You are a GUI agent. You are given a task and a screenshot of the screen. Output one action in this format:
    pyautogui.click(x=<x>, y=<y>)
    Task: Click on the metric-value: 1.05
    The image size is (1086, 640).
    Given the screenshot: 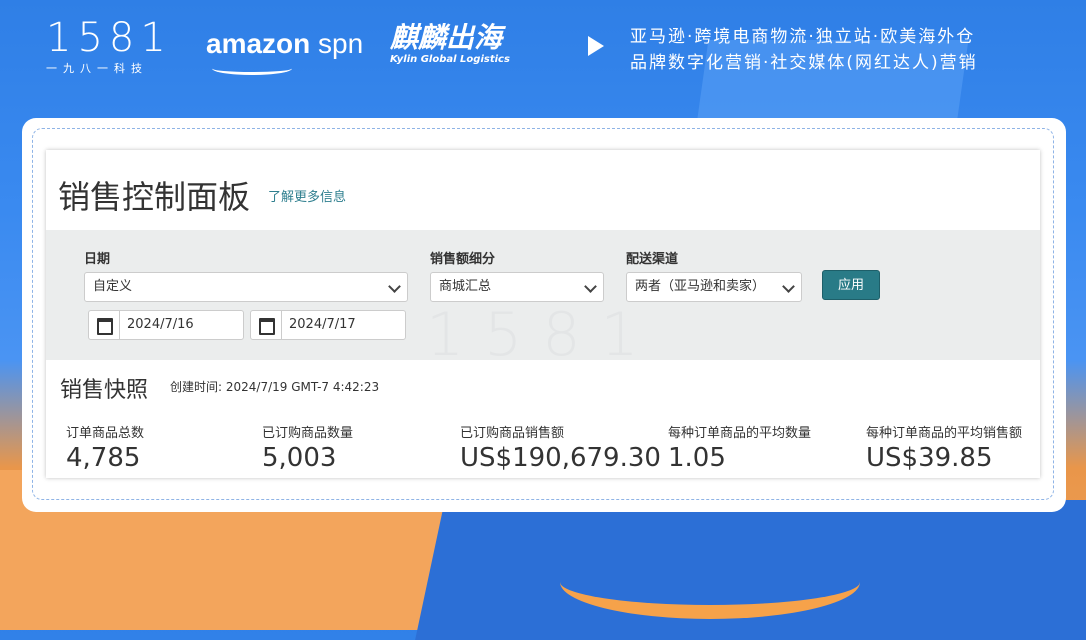 What is the action you would take?
    pyautogui.click(x=697, y=458)
    